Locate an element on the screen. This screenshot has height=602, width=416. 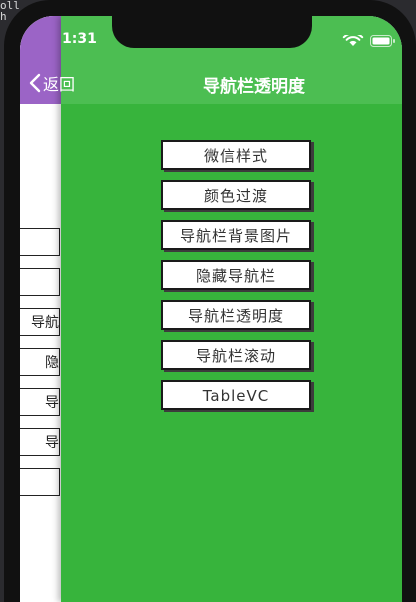
wechat-style-button: 微信样式 is located at coordinates (236, 155).